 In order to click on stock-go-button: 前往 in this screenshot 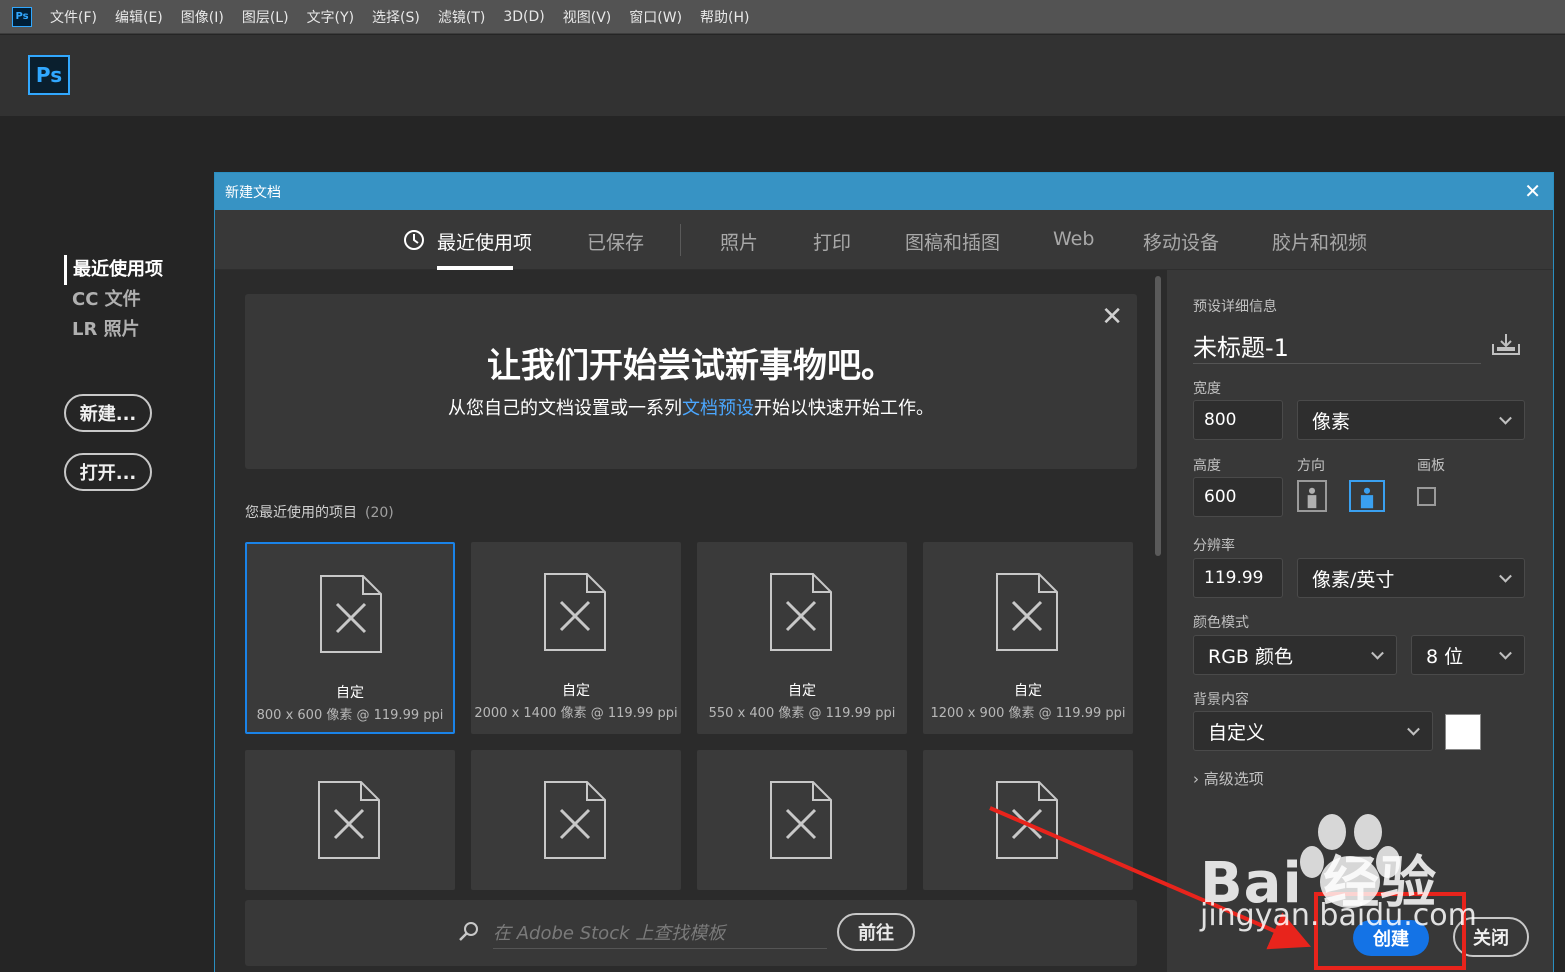, I will do `click(876, 932)`.